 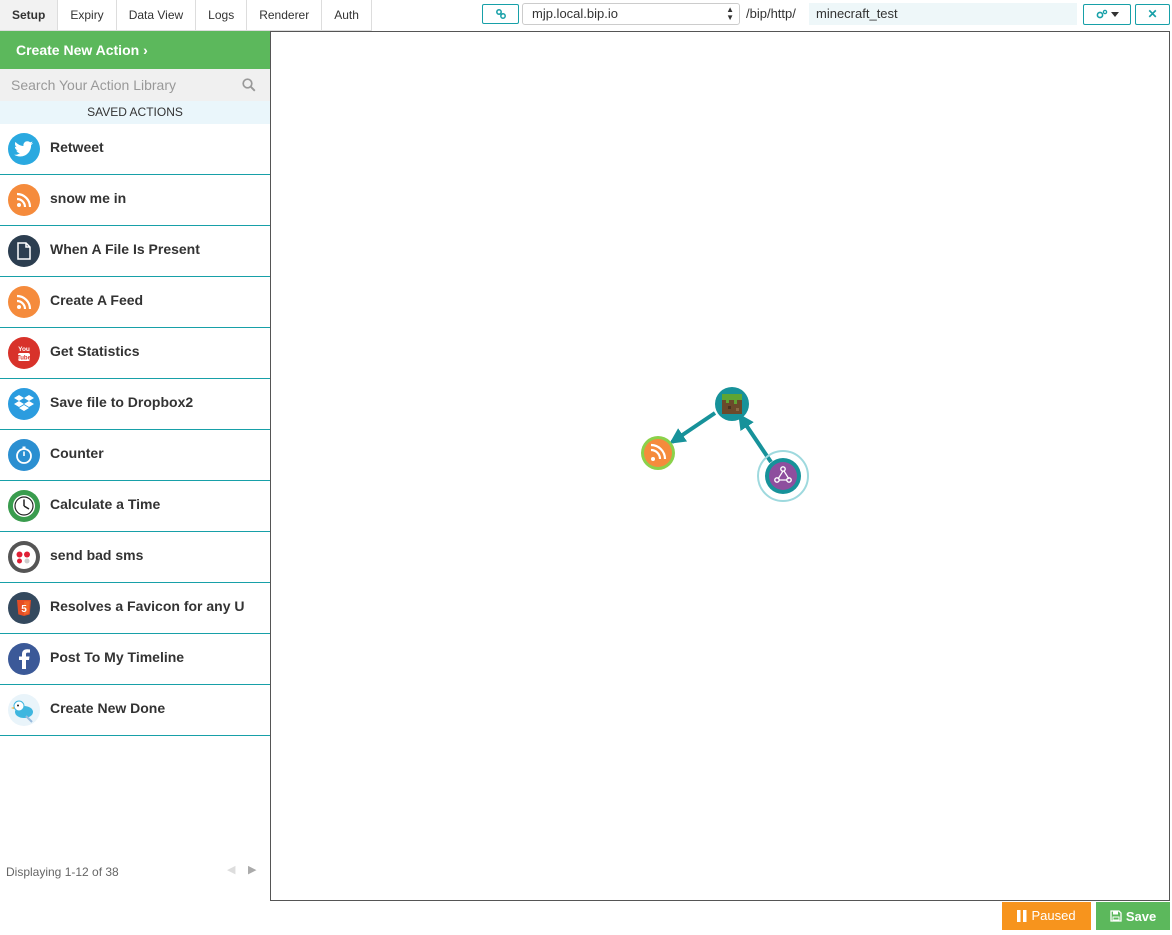 I want to click on action-label: send bad sms, so click(x=97, y=555).